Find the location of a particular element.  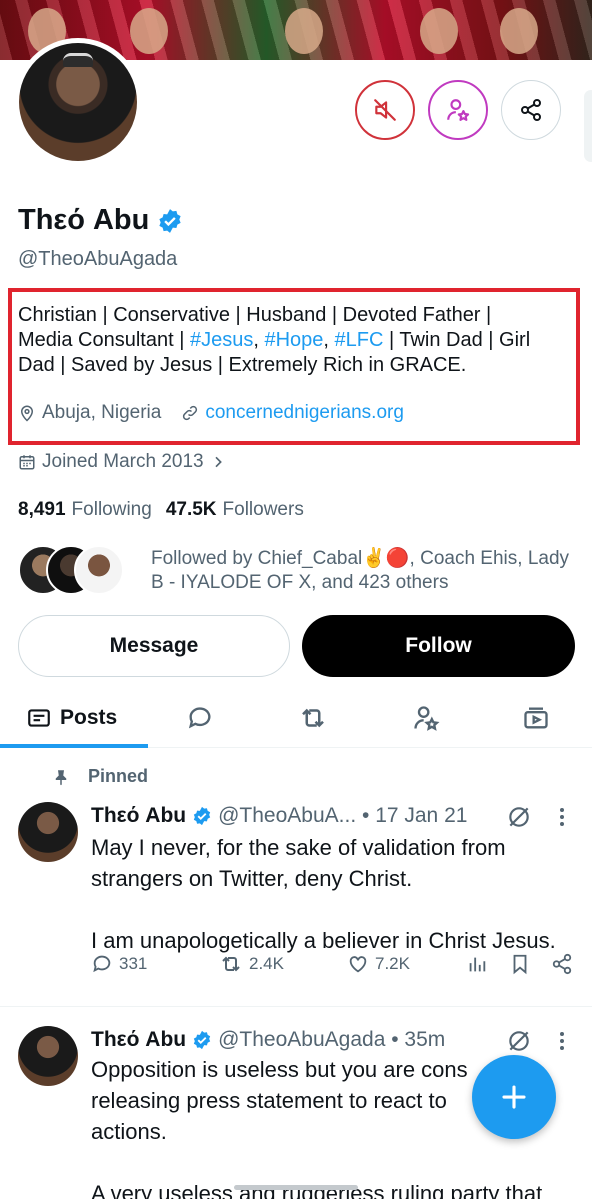

mute-button is located at coordinates (385, 110).